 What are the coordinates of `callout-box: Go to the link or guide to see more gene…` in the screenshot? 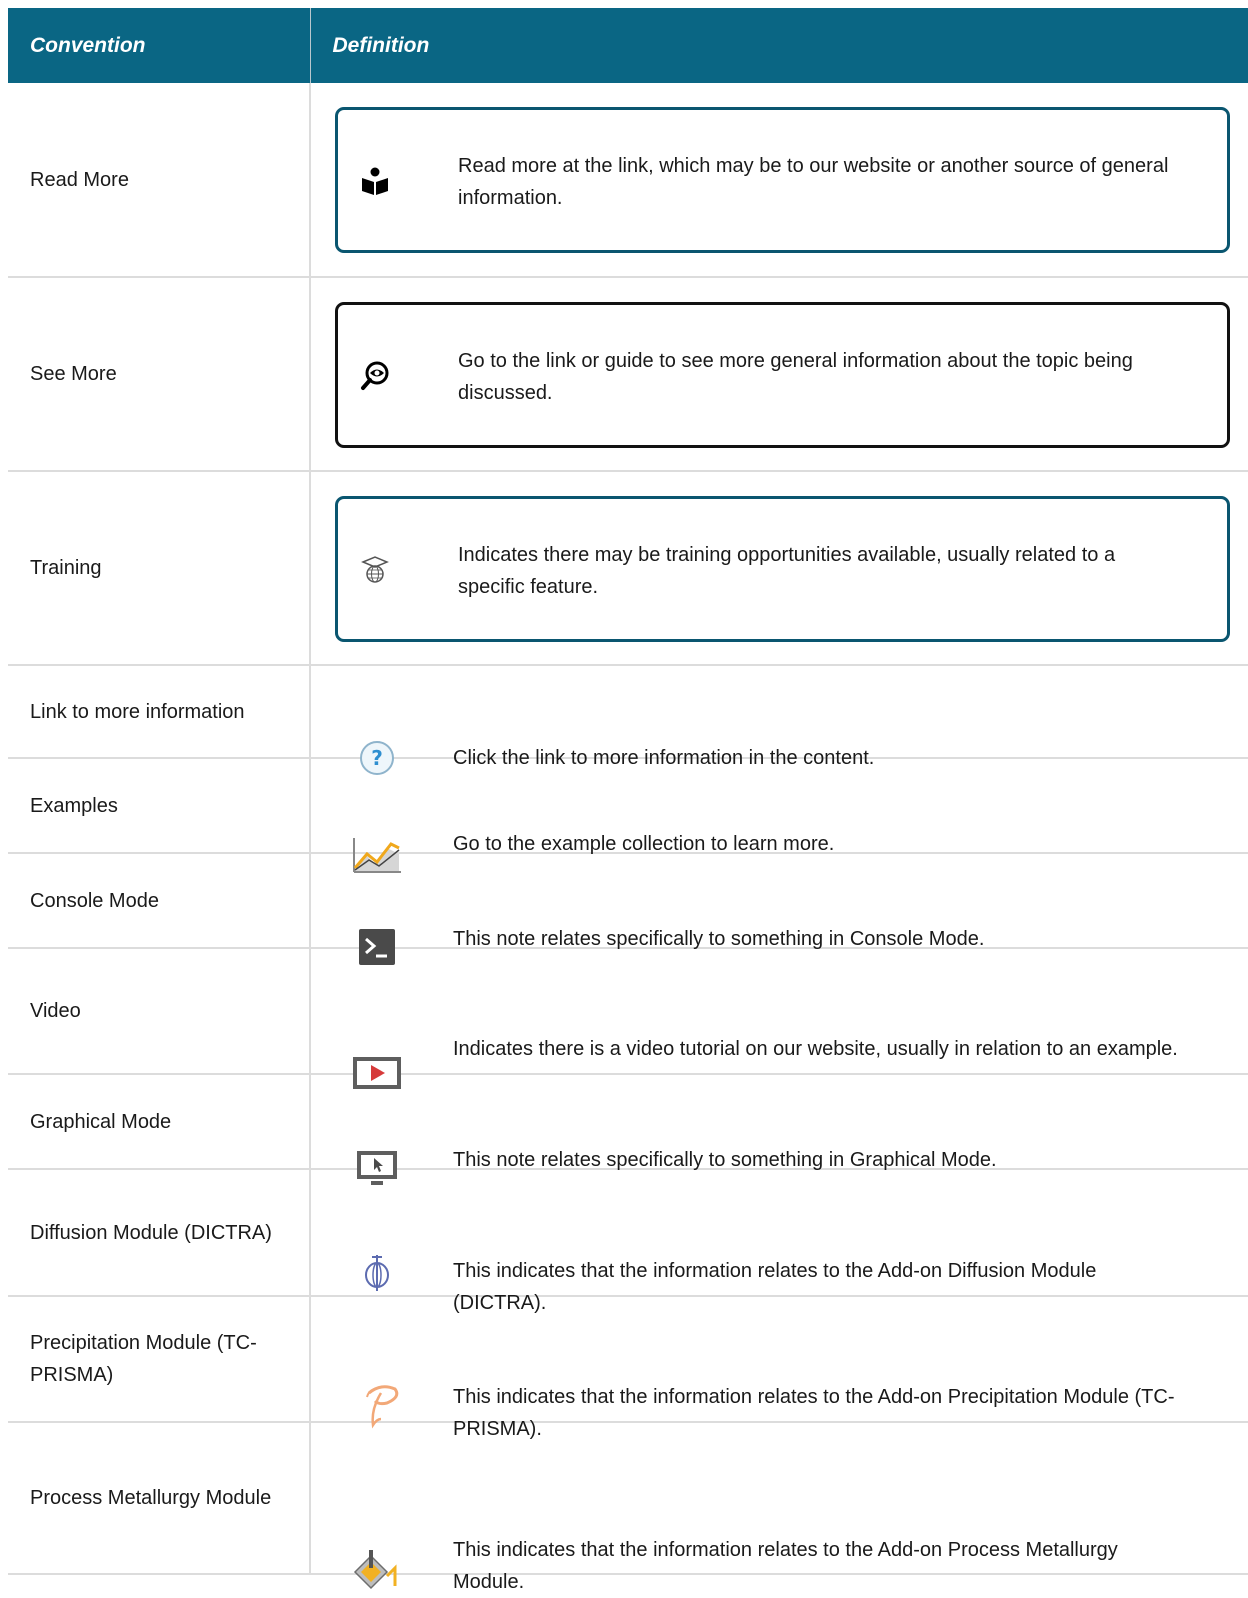 It's located at (782, 374).